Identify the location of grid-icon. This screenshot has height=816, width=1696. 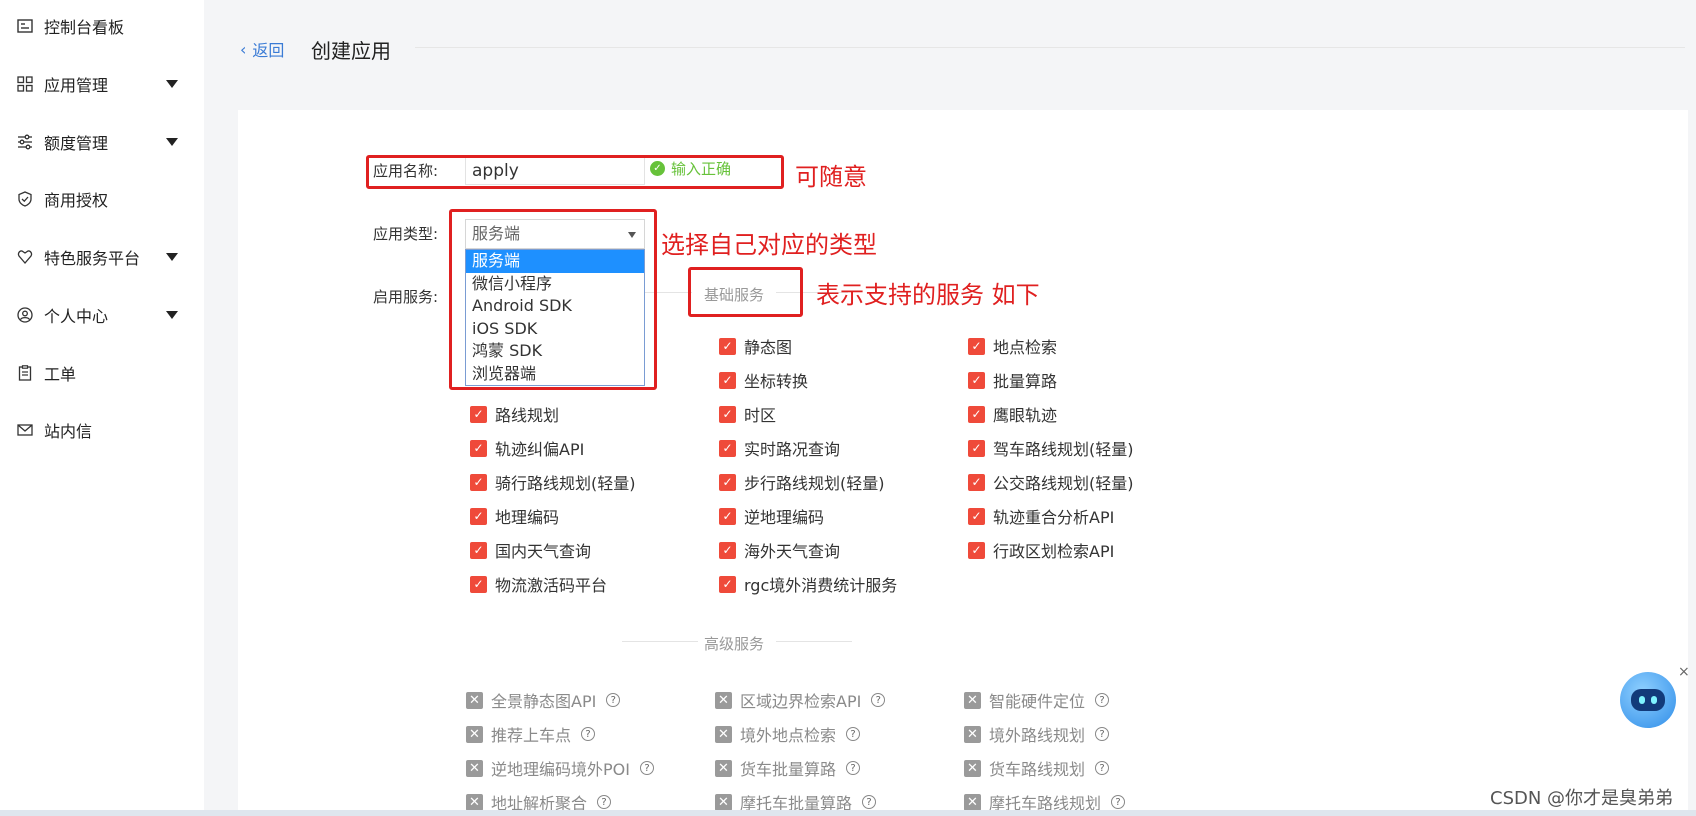
(25, 84).